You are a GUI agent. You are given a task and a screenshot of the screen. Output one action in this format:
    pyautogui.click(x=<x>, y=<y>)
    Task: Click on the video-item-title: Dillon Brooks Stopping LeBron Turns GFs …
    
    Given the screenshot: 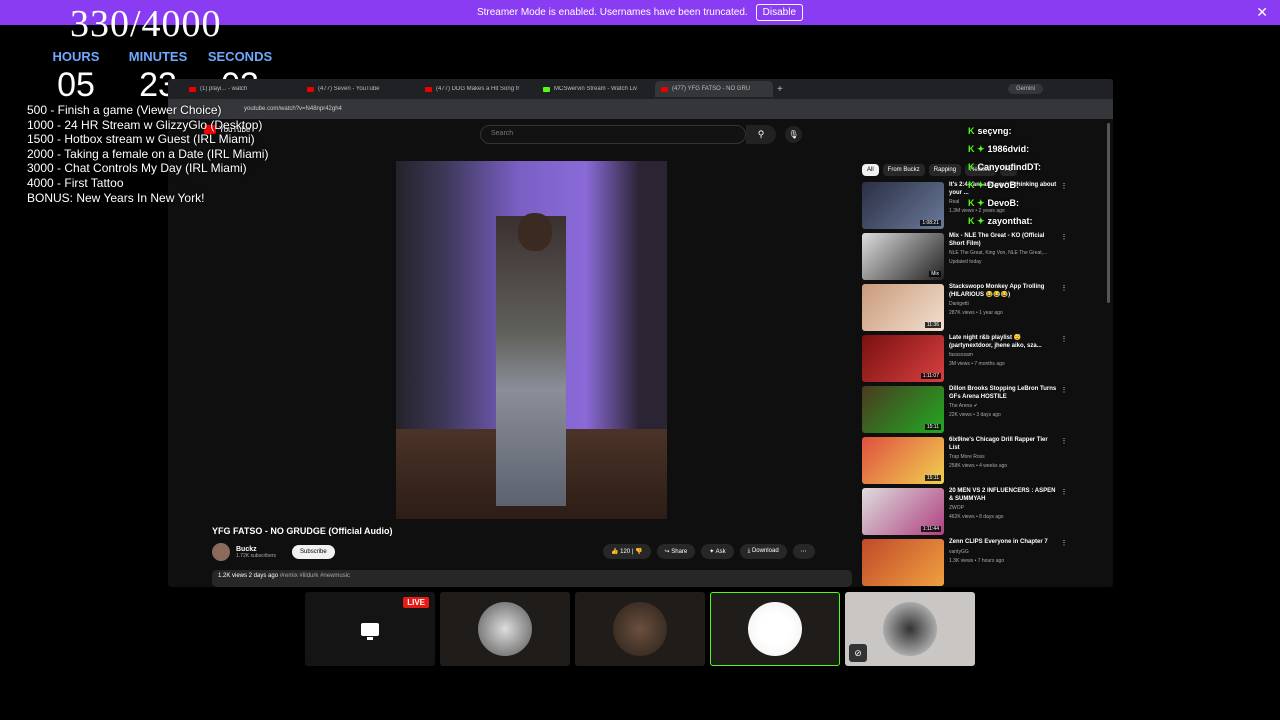 What is the action you would take?
    pyautogui.click(x=1003, y=393)
    